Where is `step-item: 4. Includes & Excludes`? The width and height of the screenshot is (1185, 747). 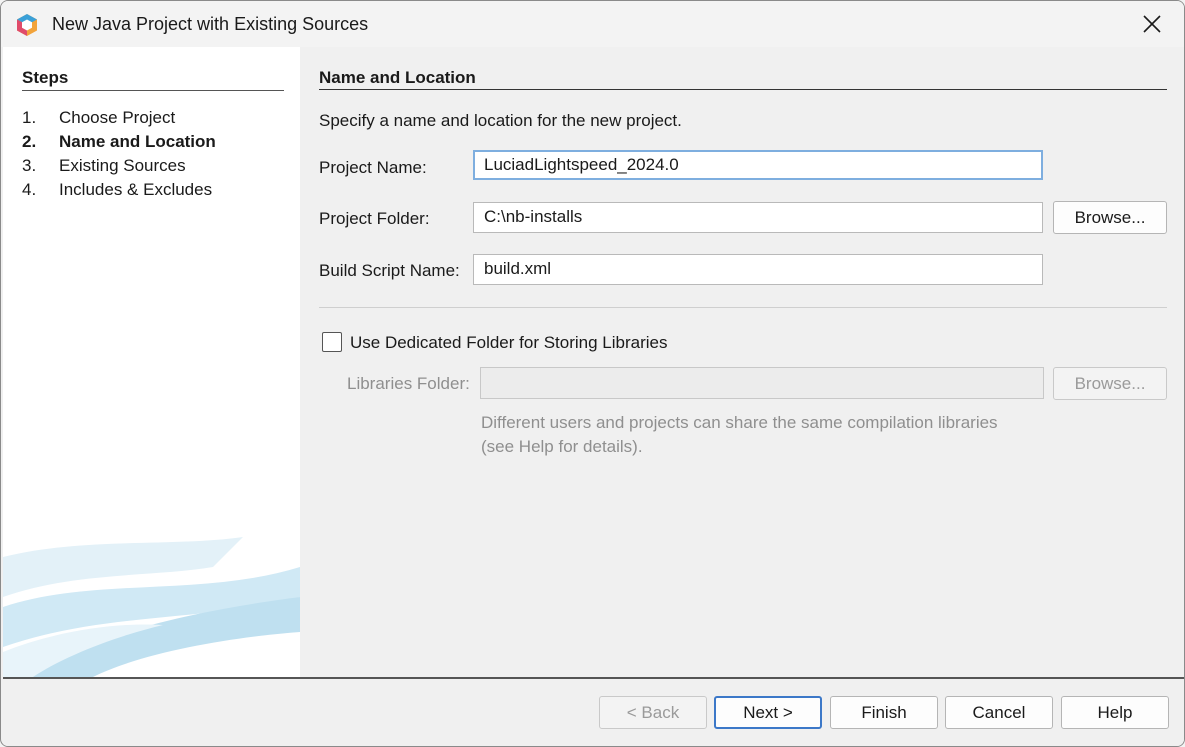 step-item: 4. Includes & Excludes is located at coordinates (119, 192).